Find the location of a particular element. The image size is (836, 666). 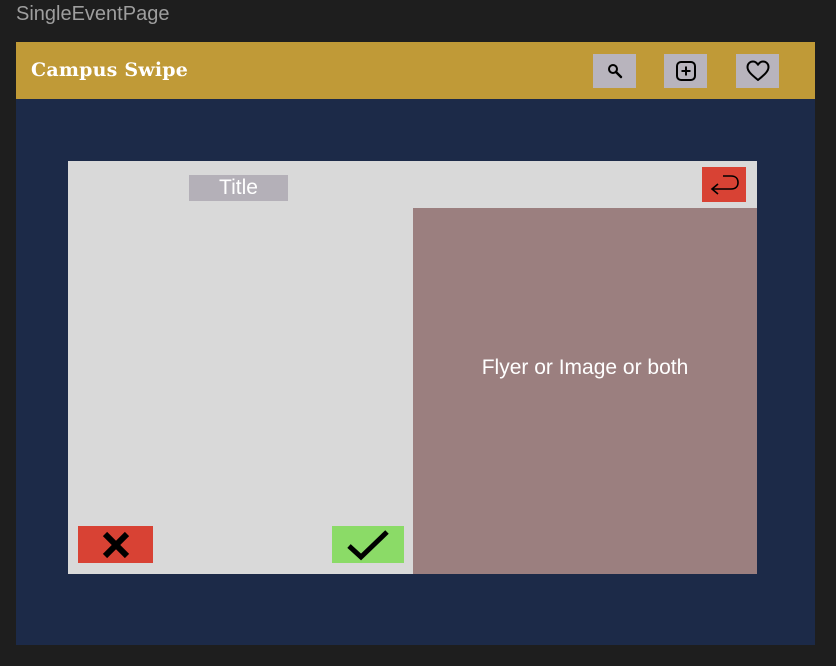

return-arrow-icon is located at coordinates (724, 184).